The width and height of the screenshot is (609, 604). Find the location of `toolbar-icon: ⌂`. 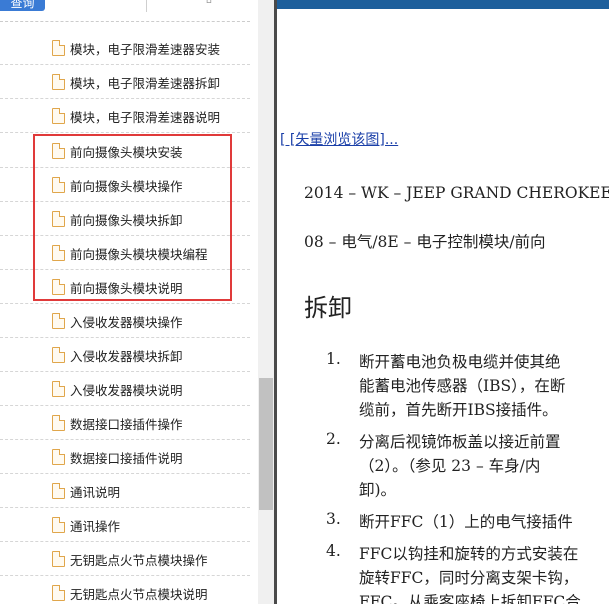

toolbar-icon: ⌂ is located at coordinates (209, 3).